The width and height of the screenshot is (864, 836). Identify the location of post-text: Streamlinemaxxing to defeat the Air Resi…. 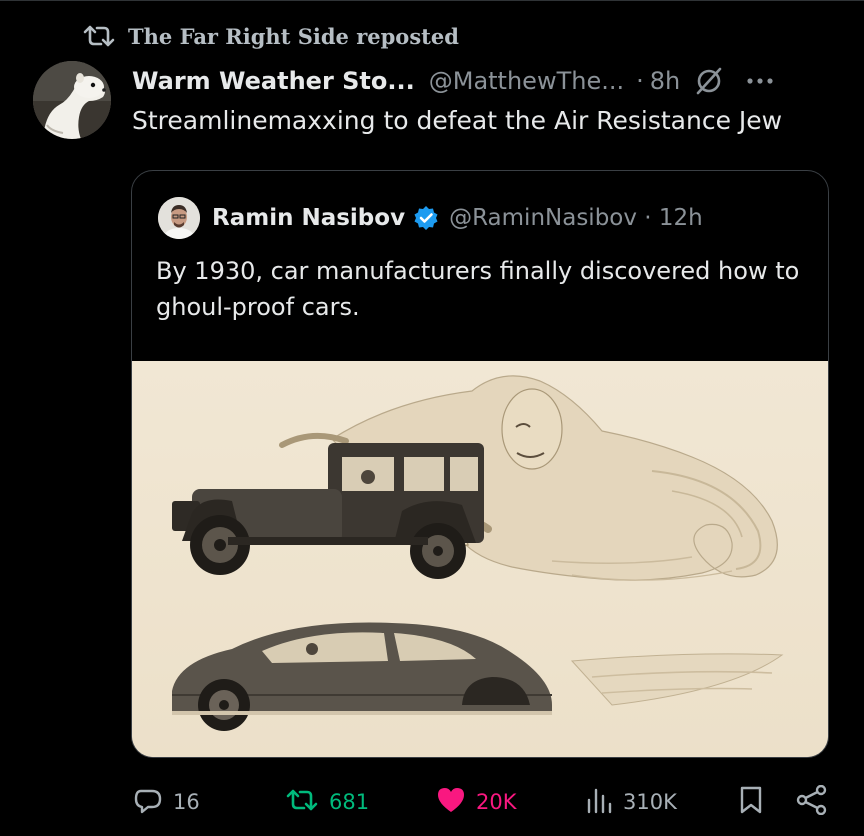
(457, 120).